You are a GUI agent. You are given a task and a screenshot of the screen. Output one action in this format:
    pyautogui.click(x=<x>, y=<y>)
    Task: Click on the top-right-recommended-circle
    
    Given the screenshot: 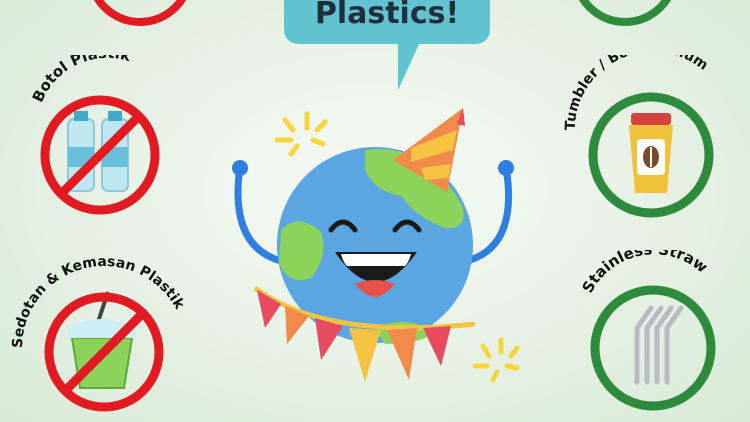 What is the action you would take?
    pyautogui.click(x=625, y=13)
    